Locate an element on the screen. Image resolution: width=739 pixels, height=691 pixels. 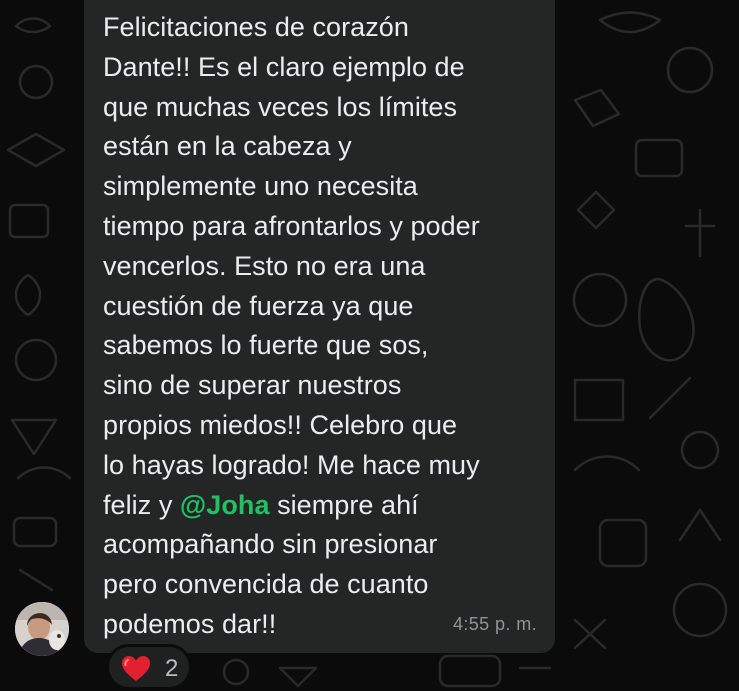
message-timestamp: 4:55 p. m. is located at coordinates (494, 624).